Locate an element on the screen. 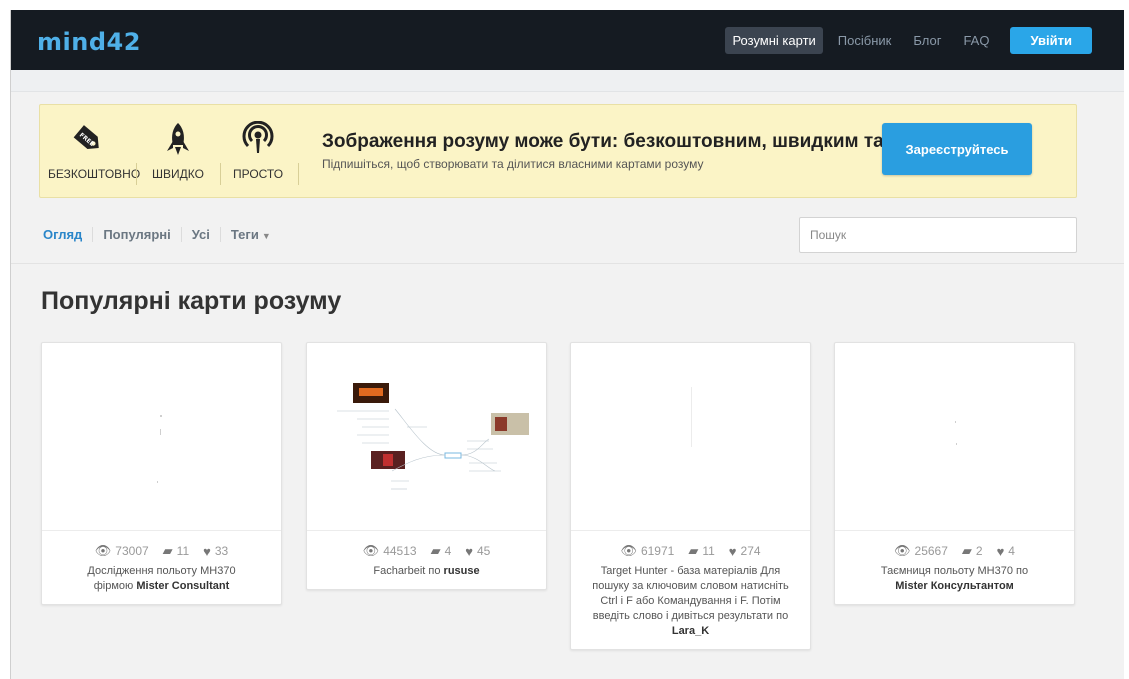 The image size is (1129, 679). like-count: 274 is located at coordinates (750, 551).